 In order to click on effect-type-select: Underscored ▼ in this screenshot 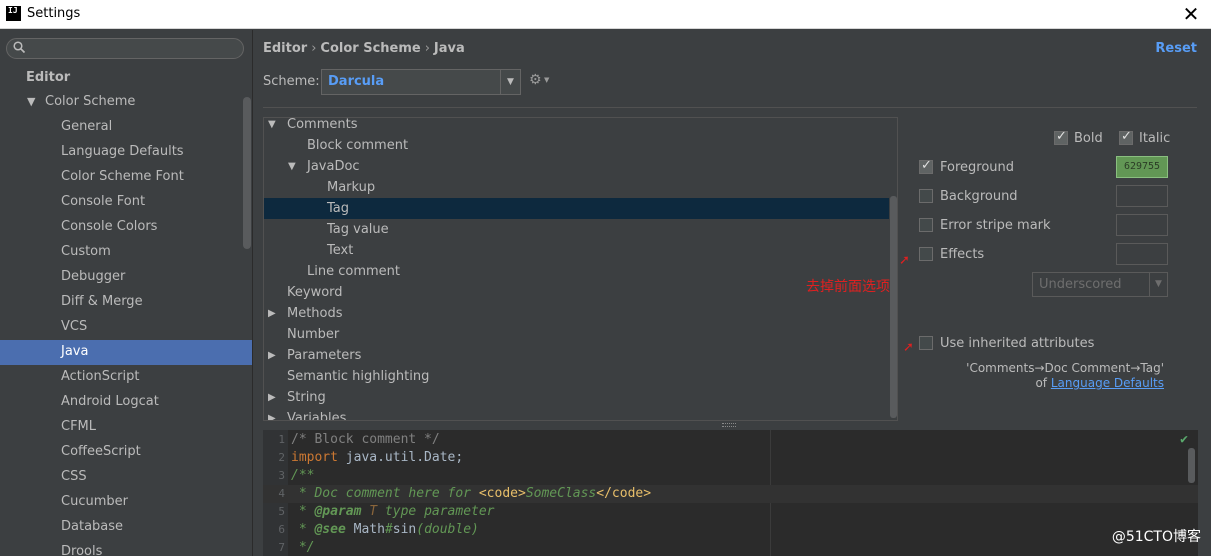, I will do `click(1100, 284)`.